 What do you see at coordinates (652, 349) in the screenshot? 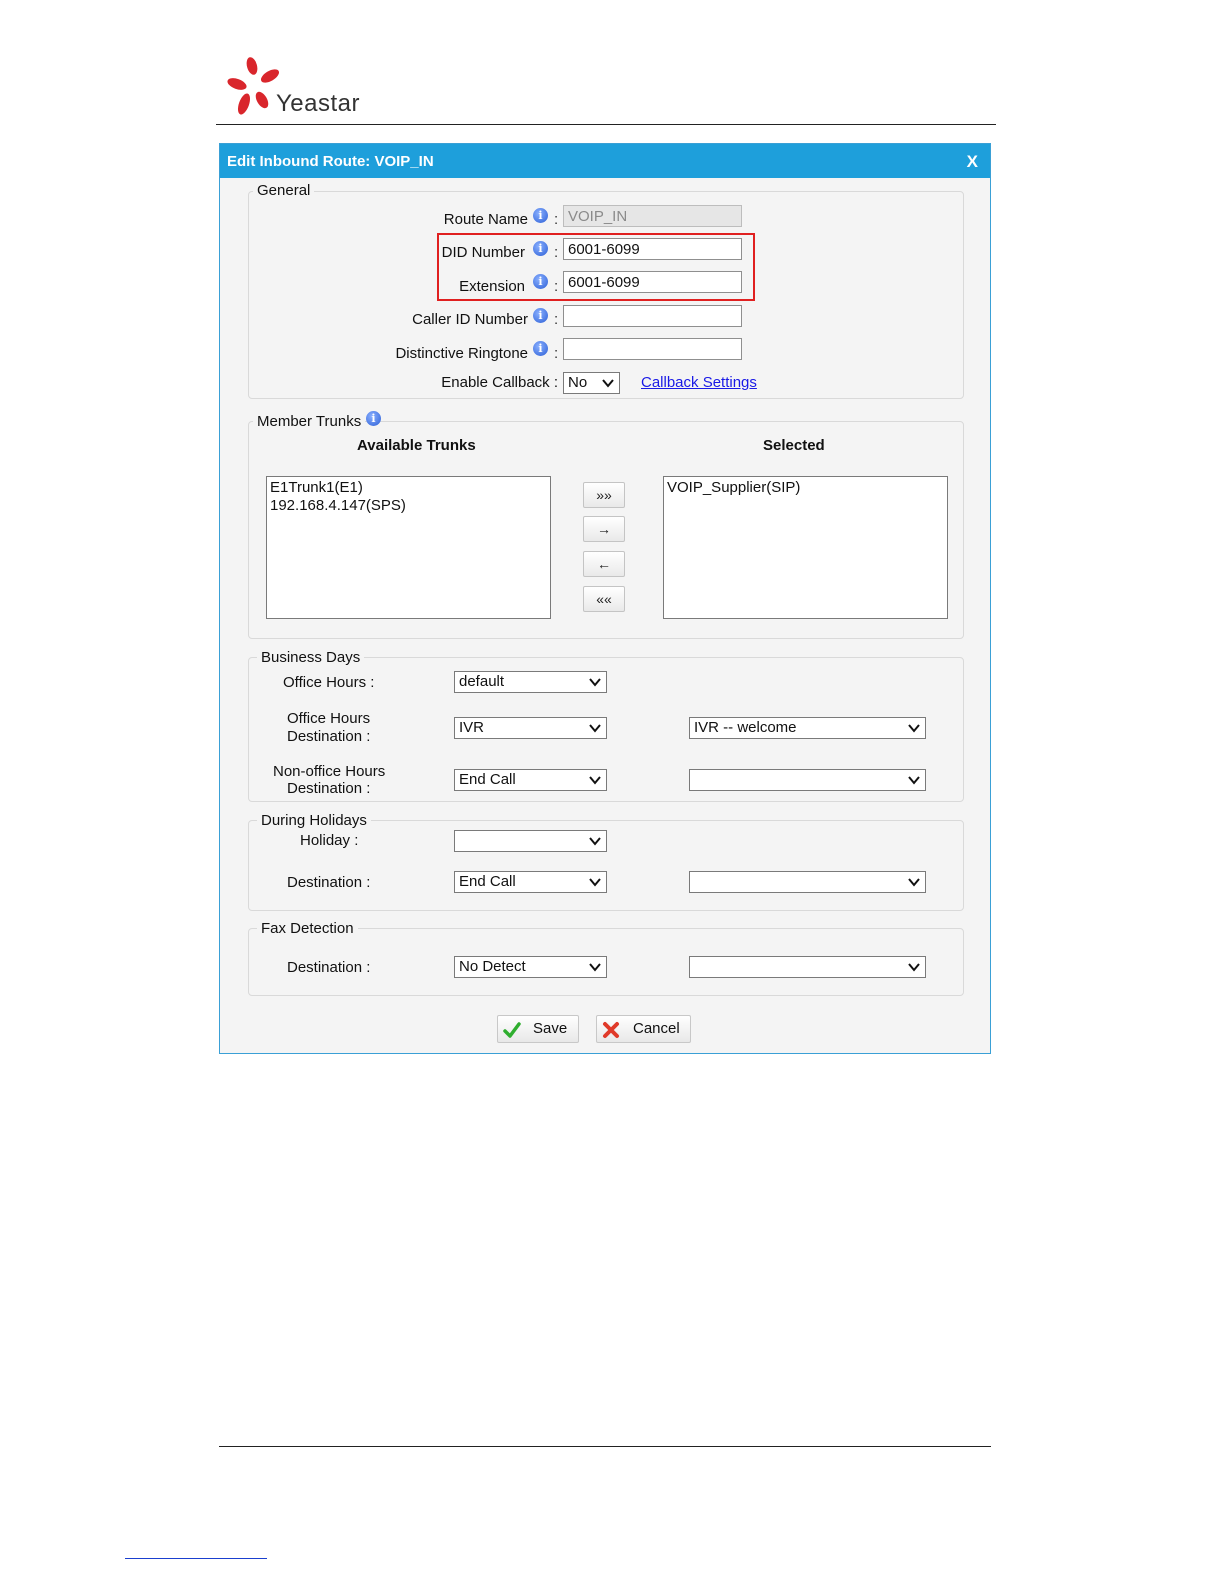
I see `ringtone-input` at bounding box center [652, 349].